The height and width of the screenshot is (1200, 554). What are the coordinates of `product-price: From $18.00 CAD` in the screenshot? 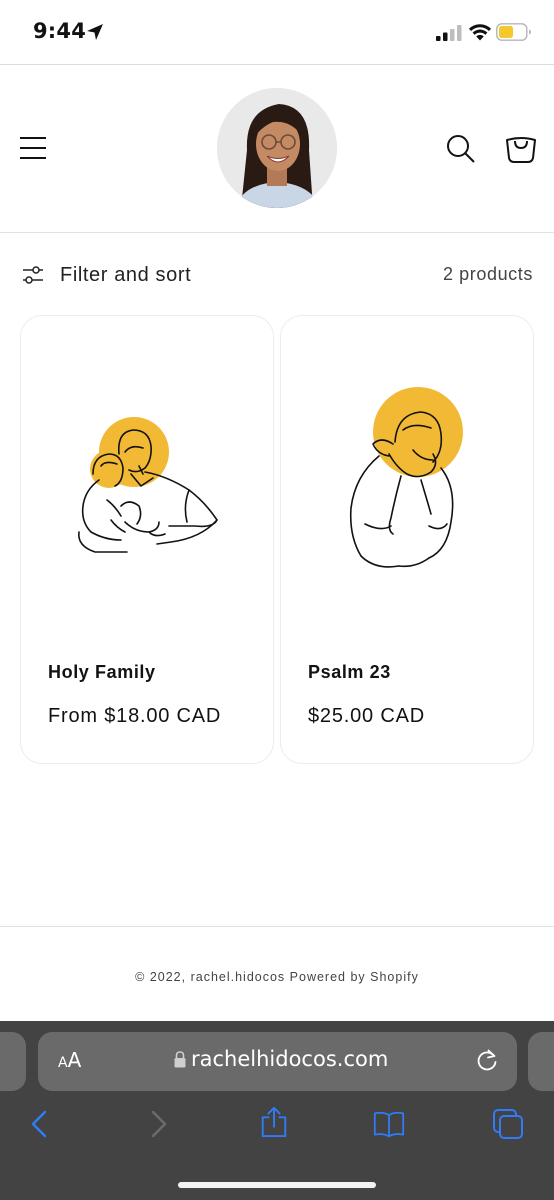 It's located at (135, 716).